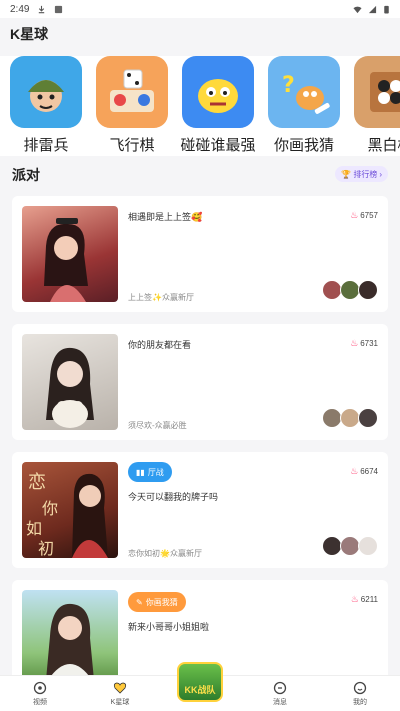 This screenshot has width=400, height=711. What do you see at coordinates (157, 602) in the screenshot?
I see `room-tag: ✎ 你画我猜` at bounding box center [157, 602].